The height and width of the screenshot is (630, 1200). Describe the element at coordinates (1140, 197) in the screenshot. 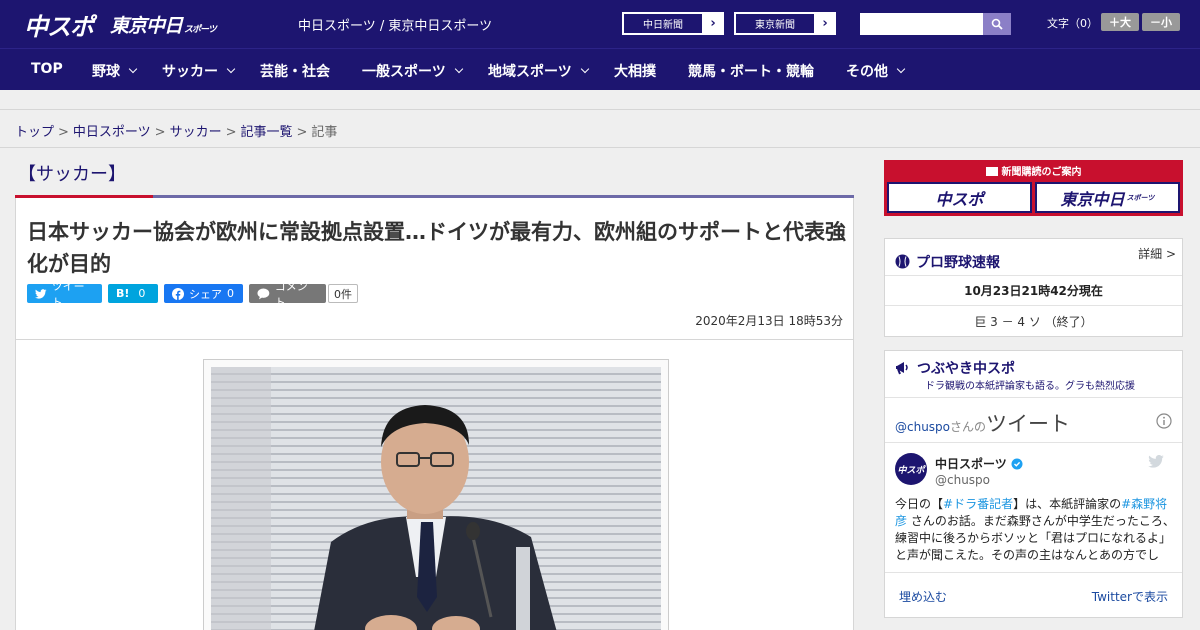

I see `tokyo-subscribe-sub: スポーツ` at that location.